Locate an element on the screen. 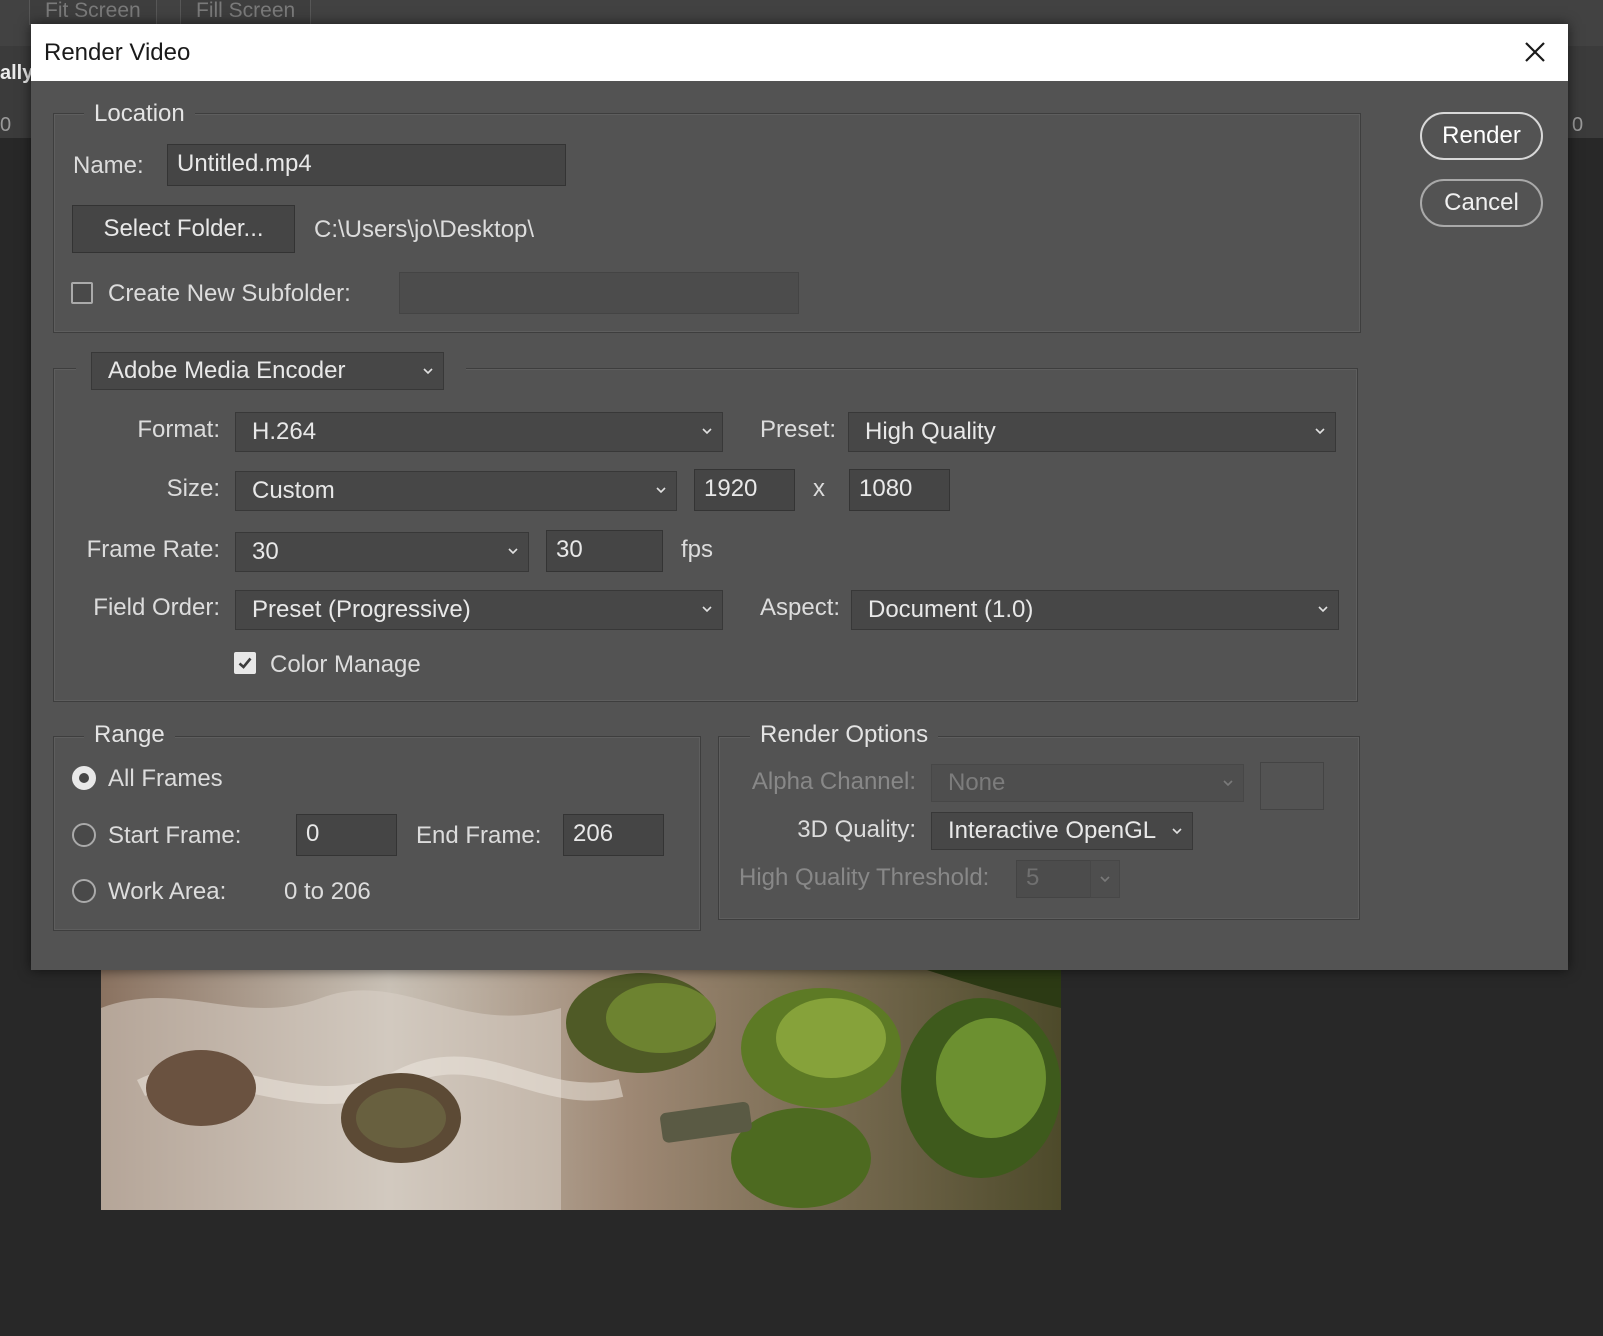 The image size is (1603, 1336). 3d-quality-label: 3D Quality: is located at coordinates (856, 829).